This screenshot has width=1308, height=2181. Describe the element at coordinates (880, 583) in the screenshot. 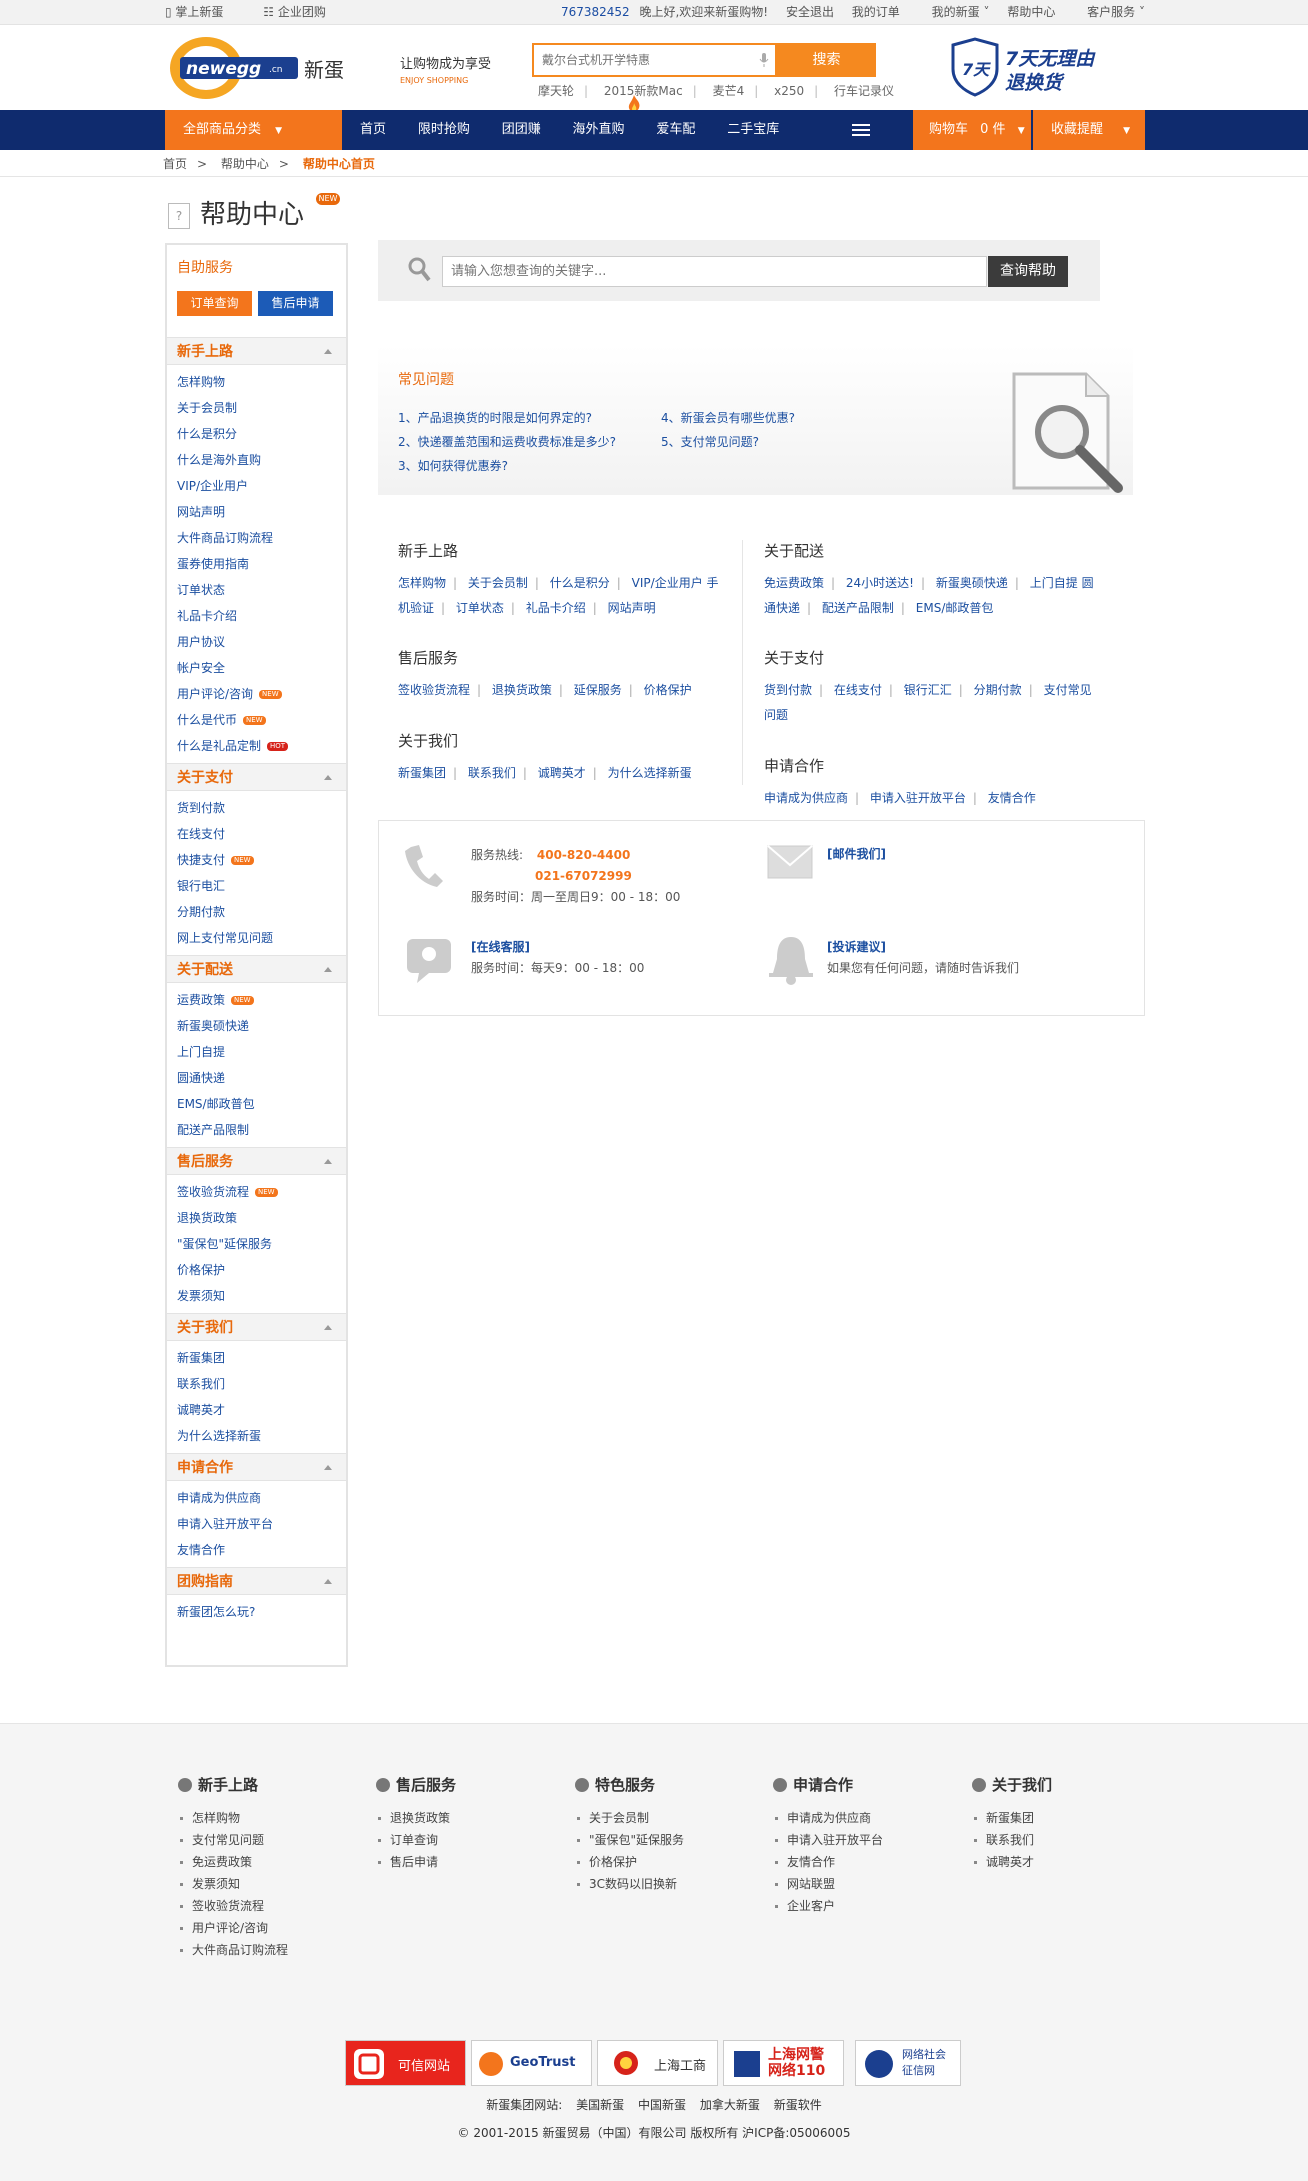

I see `category-link: 24小时送达!` at that location.